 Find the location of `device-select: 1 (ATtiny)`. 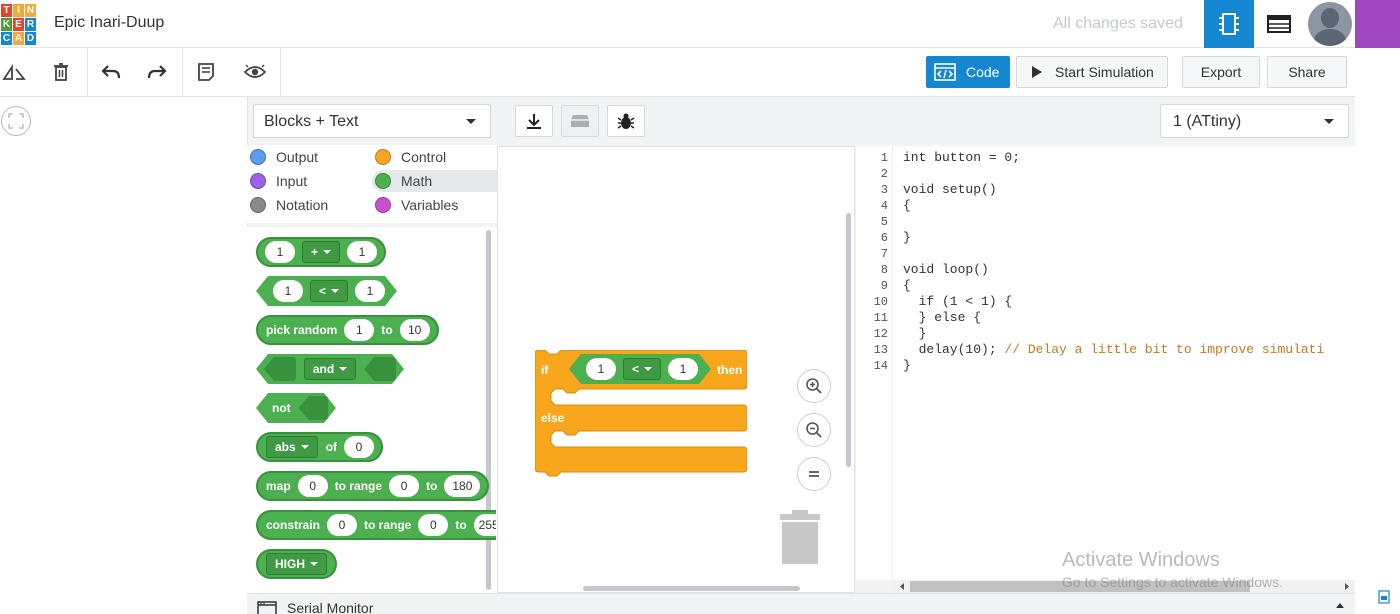

device-select: 1 (ATtiny) is located at coordinates (1254, 121).